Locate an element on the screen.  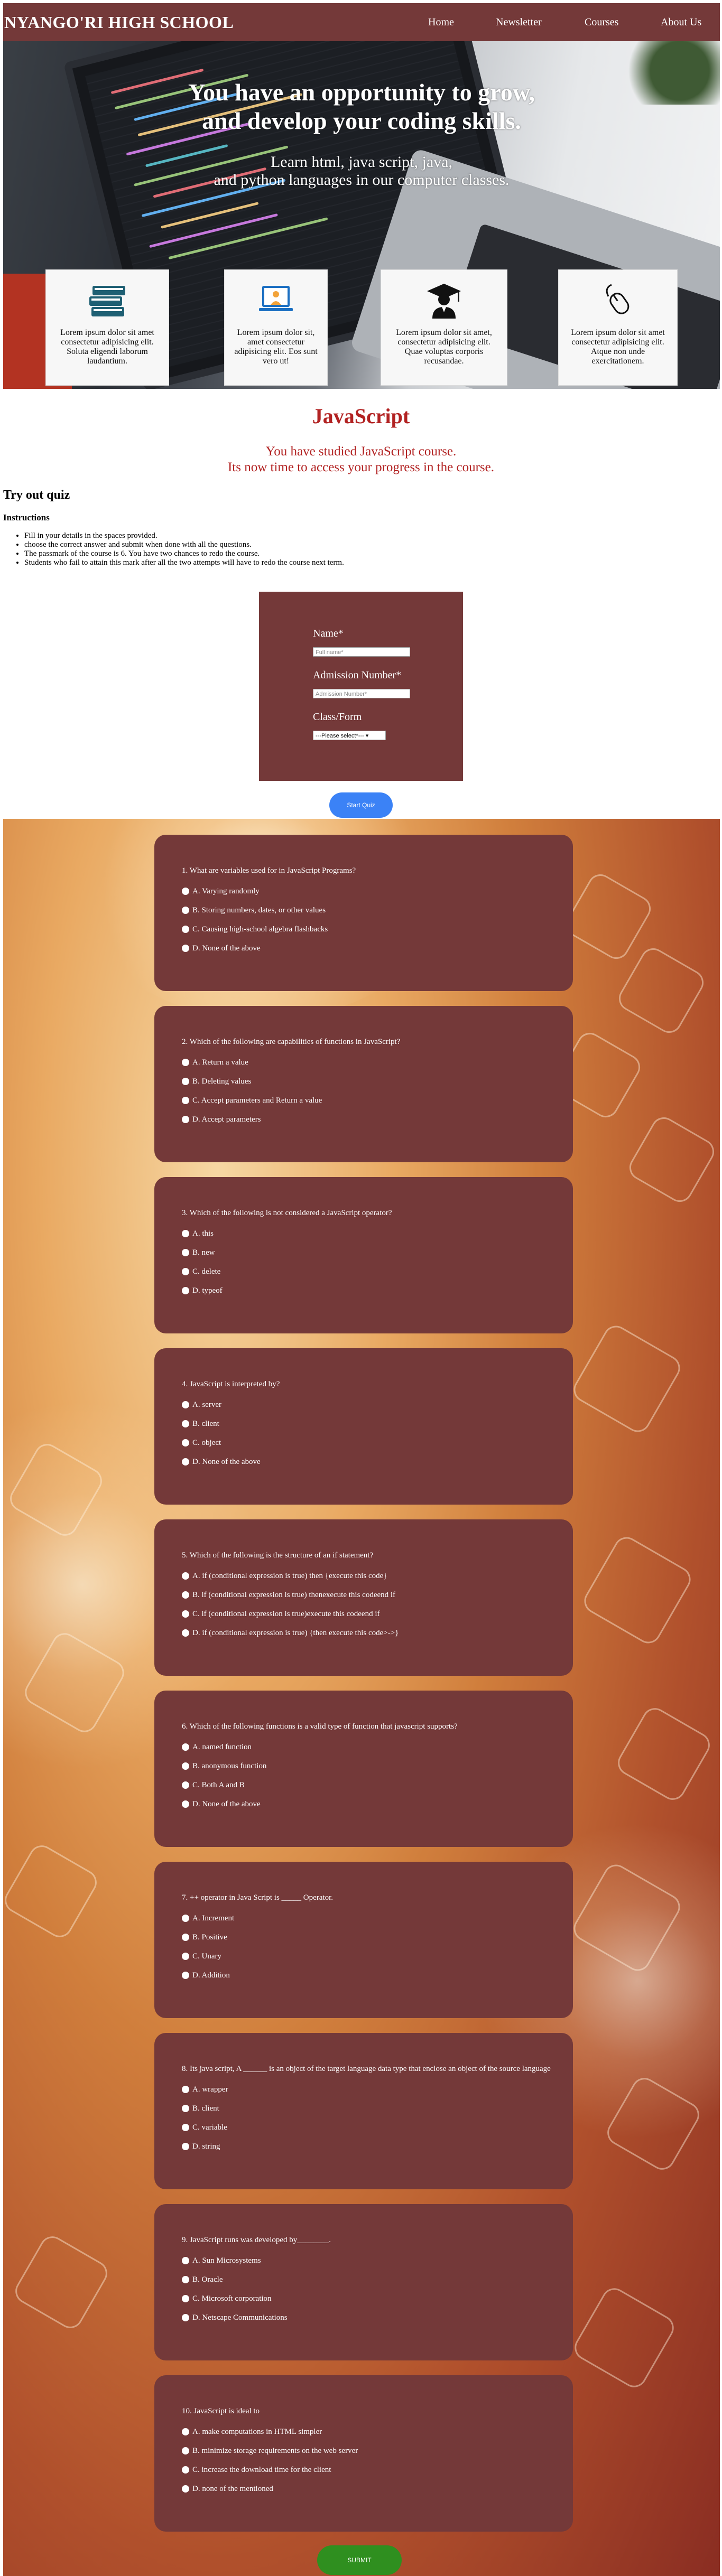
answer-option: C. object is located at coordinates (378, 1443).